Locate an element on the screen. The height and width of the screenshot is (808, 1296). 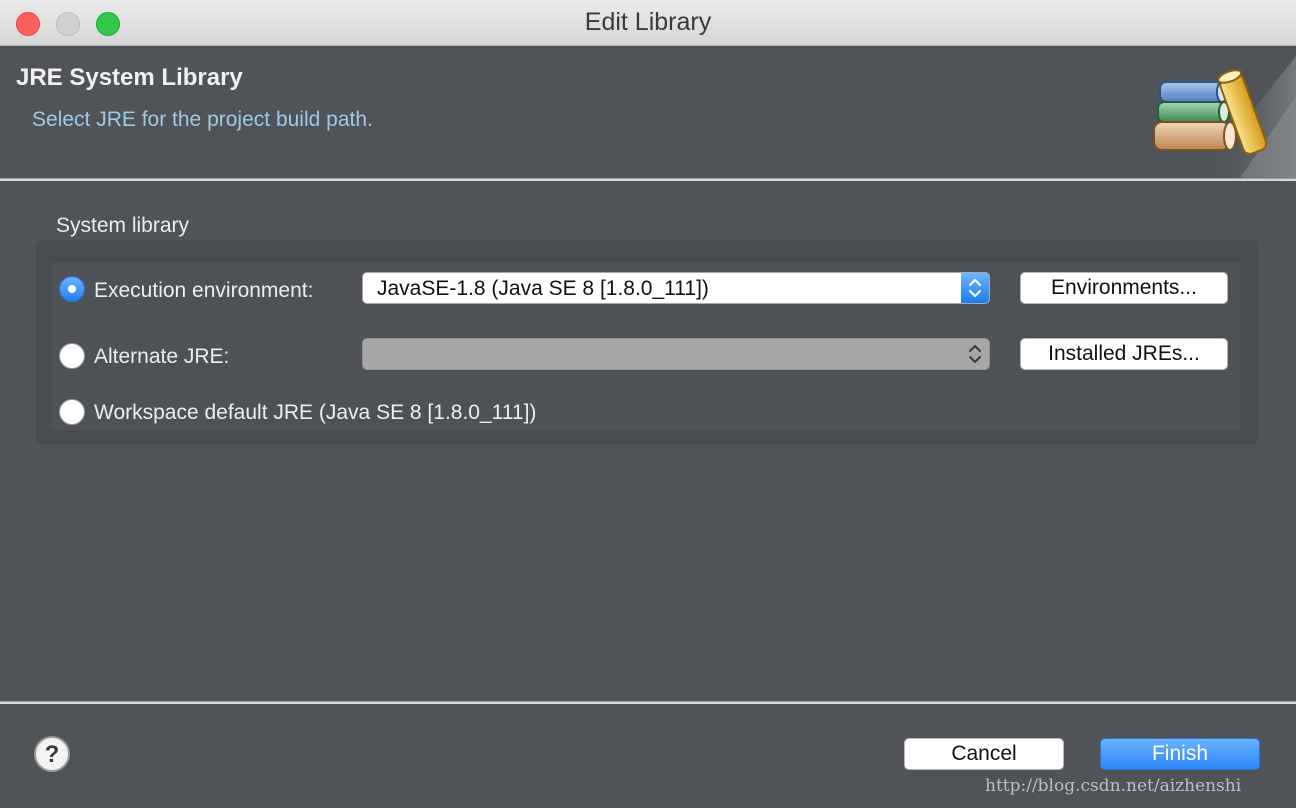
library-books-icon is located at coordinates (1224, 117).